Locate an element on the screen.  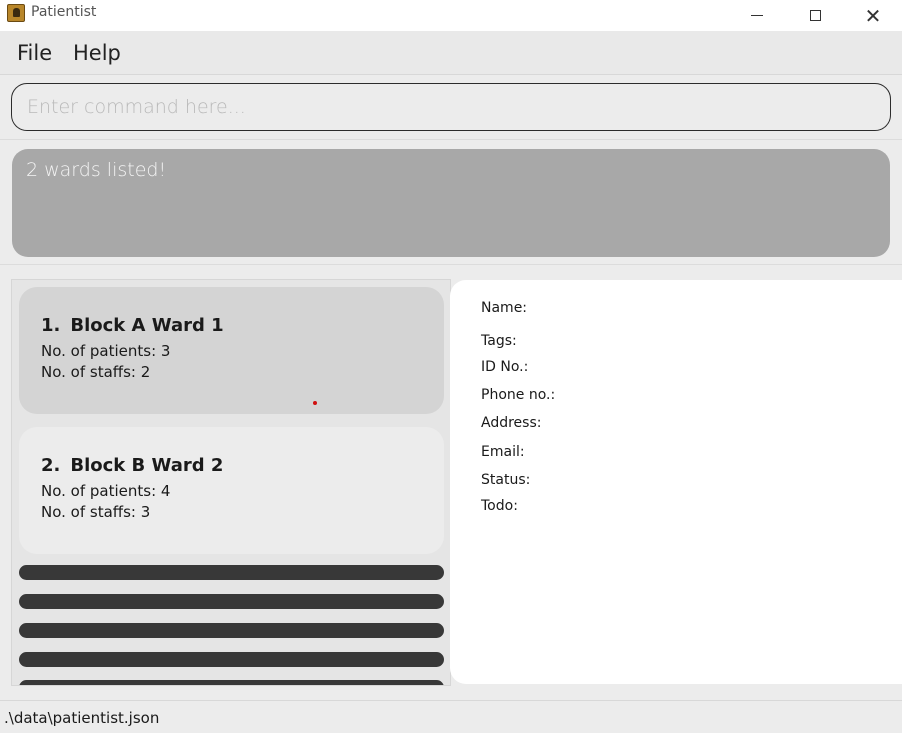
ward-index: 2. is located at coordinates (51, 465).